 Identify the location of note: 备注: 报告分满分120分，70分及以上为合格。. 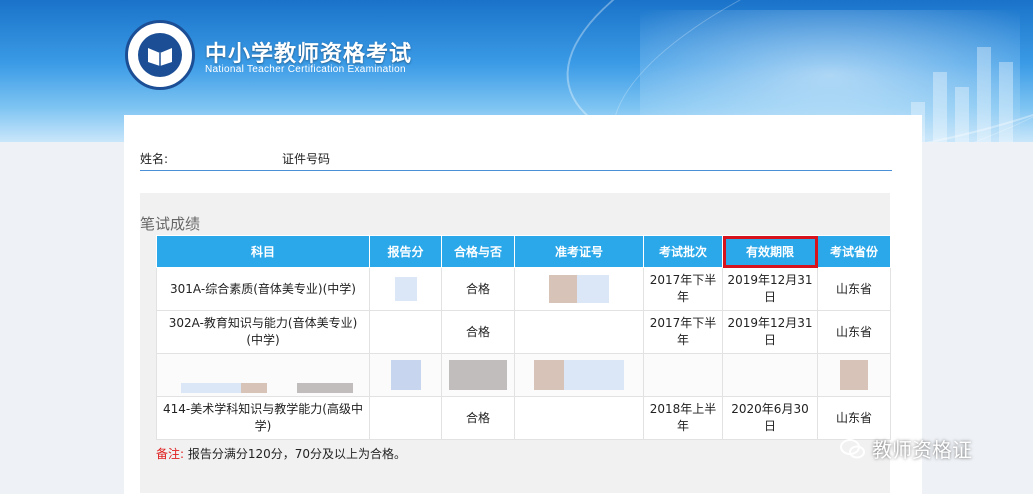
(281, 453).